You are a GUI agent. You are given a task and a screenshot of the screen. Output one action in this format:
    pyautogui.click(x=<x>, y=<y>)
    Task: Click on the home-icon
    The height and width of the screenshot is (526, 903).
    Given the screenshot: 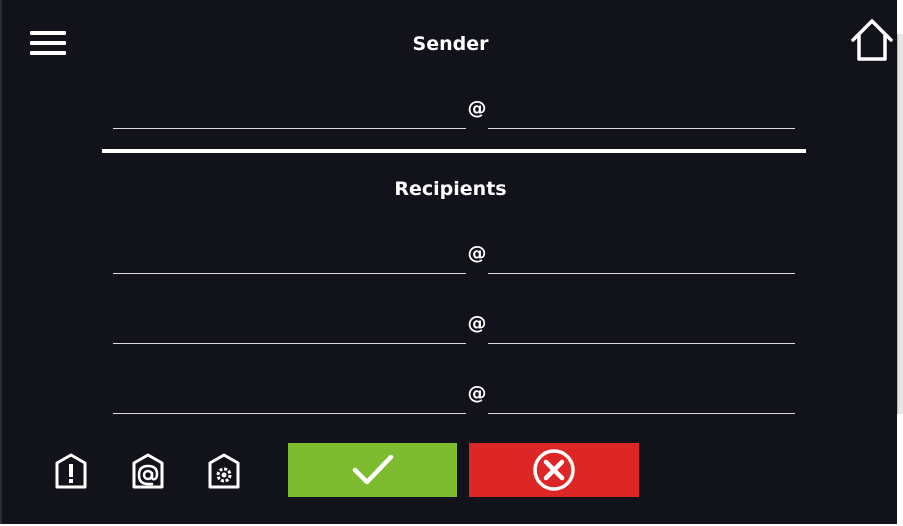 What is the action you would take?
    pyautogui.click(x=872, y=40)
    